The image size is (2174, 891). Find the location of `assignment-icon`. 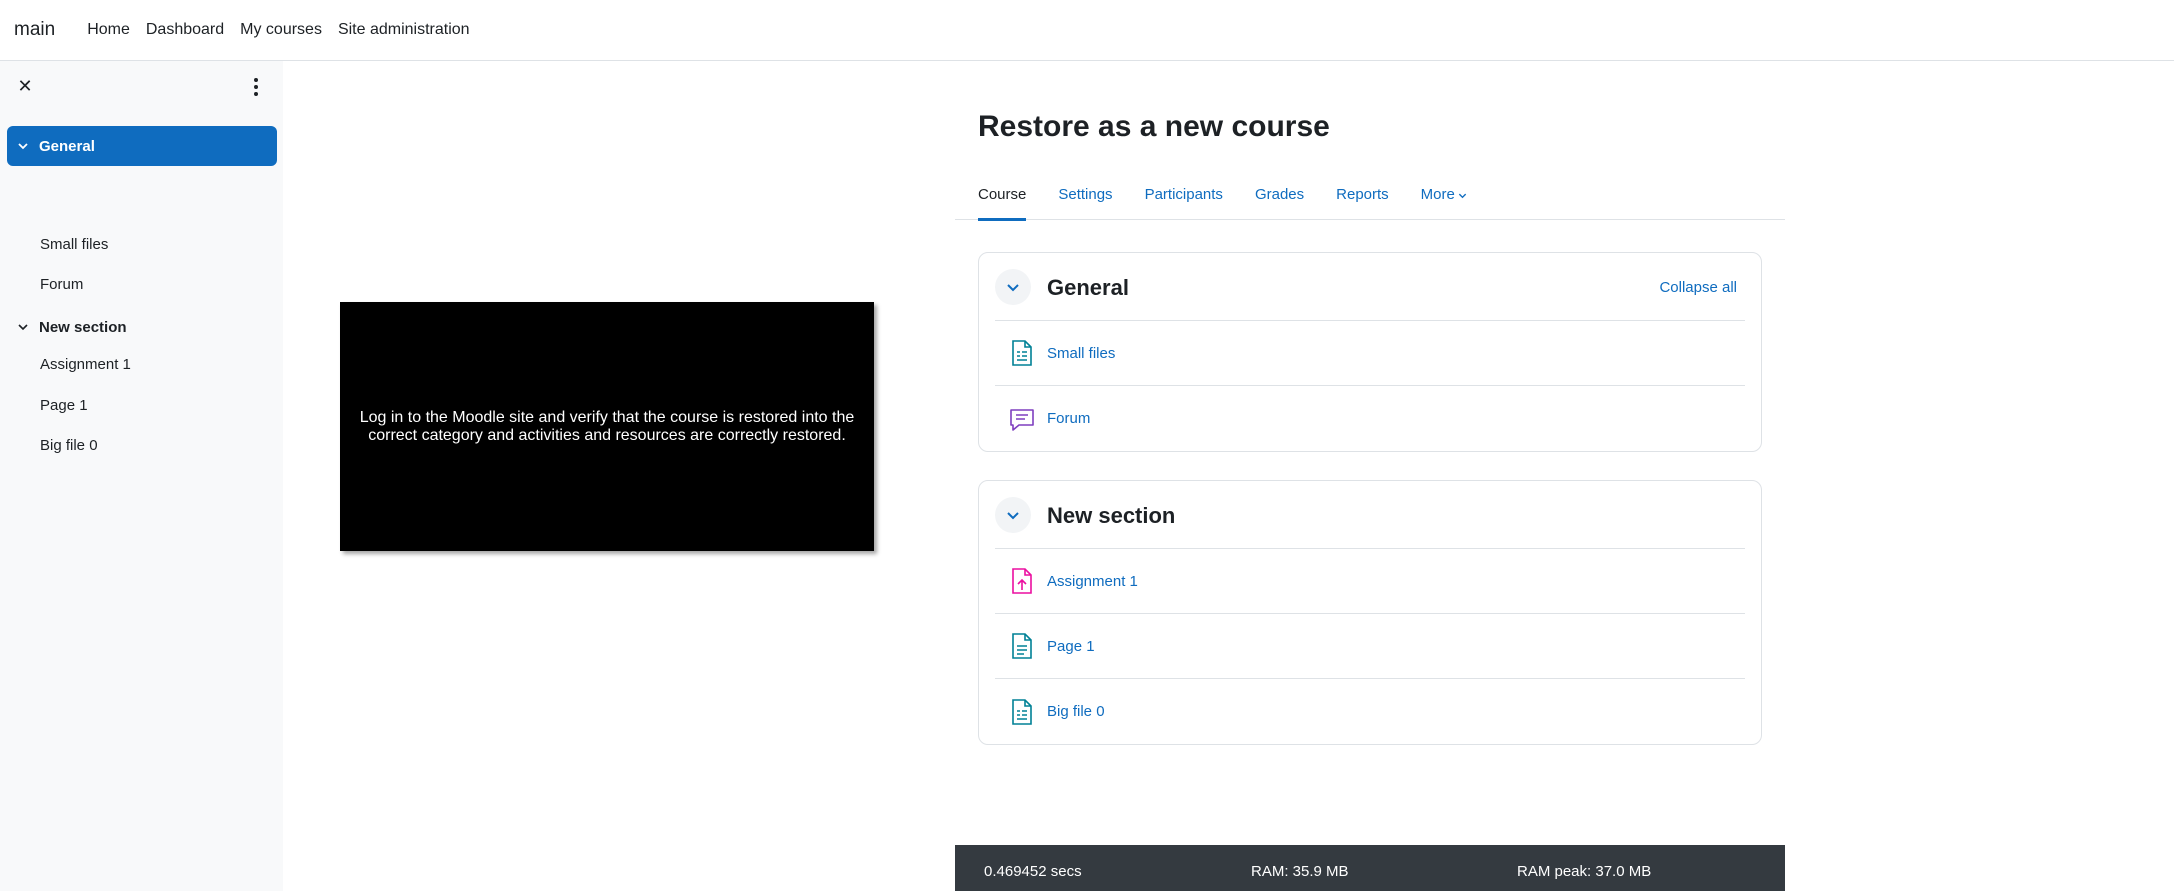

assignment-icon is located at coordinates (1022, 581).